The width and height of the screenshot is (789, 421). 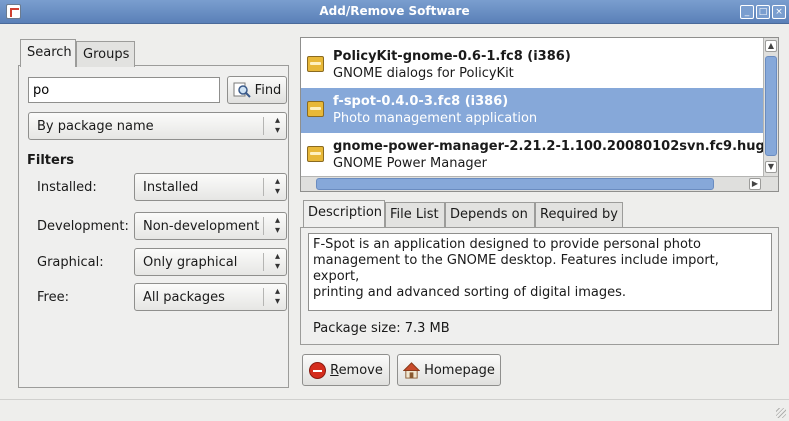 I want to click on remove-button: Remove, so click(x=346, y=370).